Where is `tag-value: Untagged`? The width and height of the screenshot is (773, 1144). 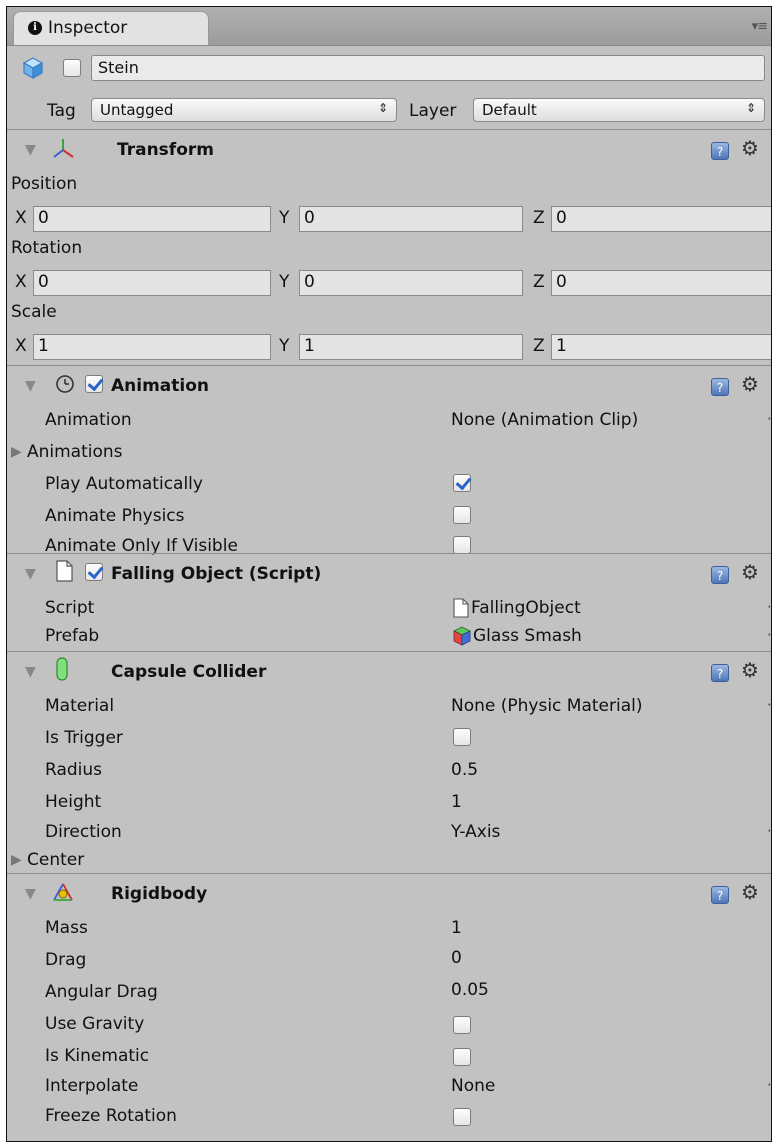
tag-value: Untagged is located at coordinates (137, 110).